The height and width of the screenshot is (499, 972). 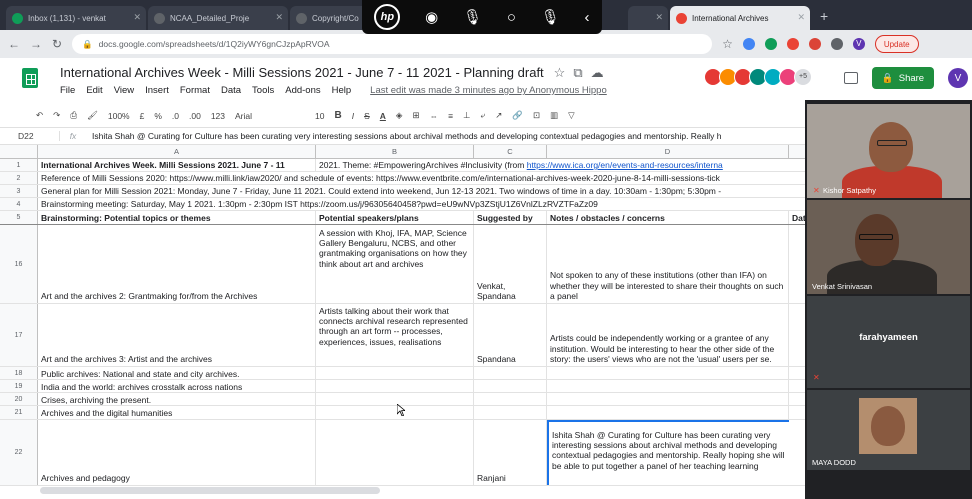 I want to click on strikethrough-button: S, so click(x=367, y=116).